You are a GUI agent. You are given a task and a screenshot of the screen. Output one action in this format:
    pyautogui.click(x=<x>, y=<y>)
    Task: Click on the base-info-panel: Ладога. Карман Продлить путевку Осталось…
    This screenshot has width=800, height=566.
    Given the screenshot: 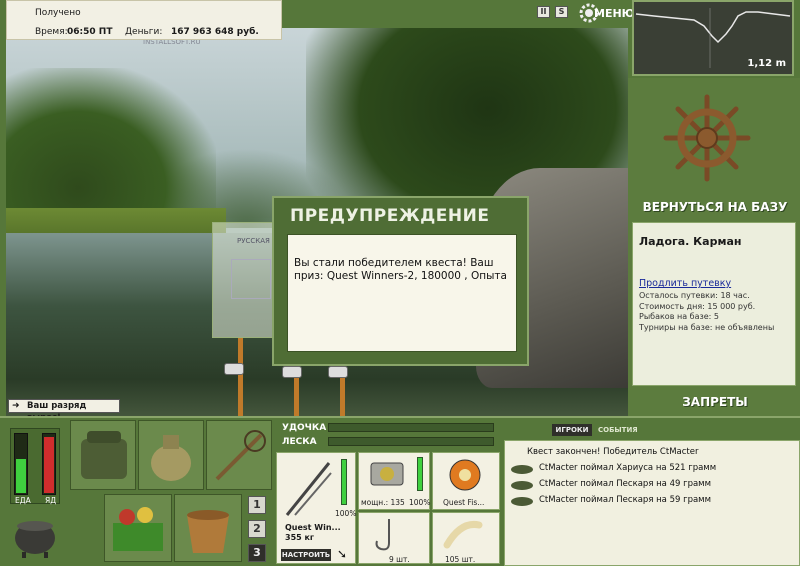 What is the action you would take?
    pyautogui.click(x=714, y=304)
    